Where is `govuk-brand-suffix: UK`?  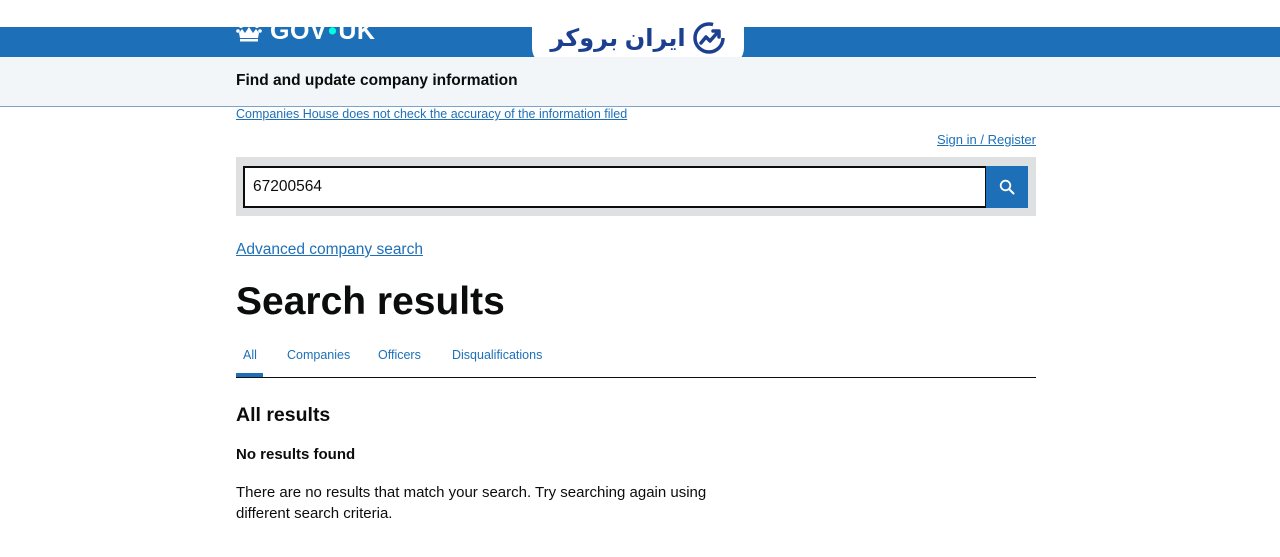 govuk-brand-suffix: UK is located at coordinates (357, 30).